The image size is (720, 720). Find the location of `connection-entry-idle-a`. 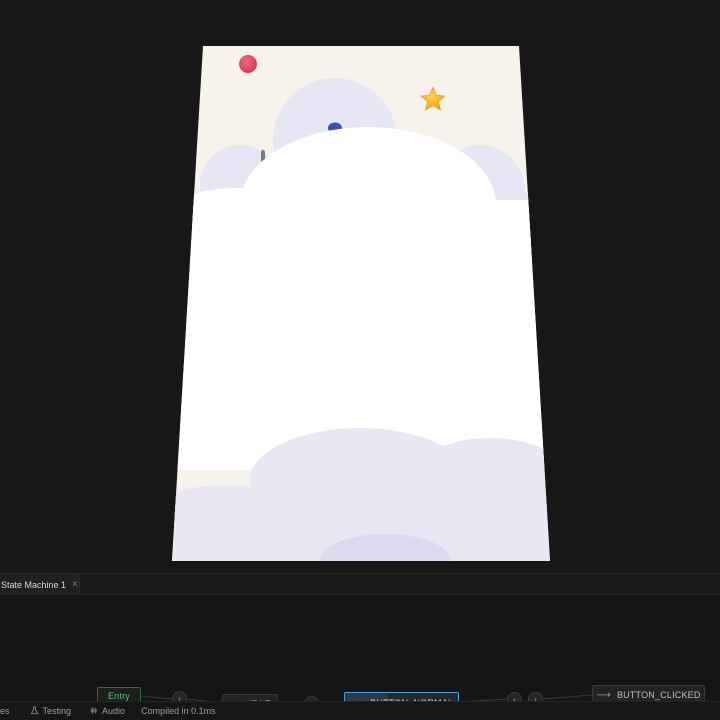

connection-entry-idle-a is located at coordinates (156, 697).